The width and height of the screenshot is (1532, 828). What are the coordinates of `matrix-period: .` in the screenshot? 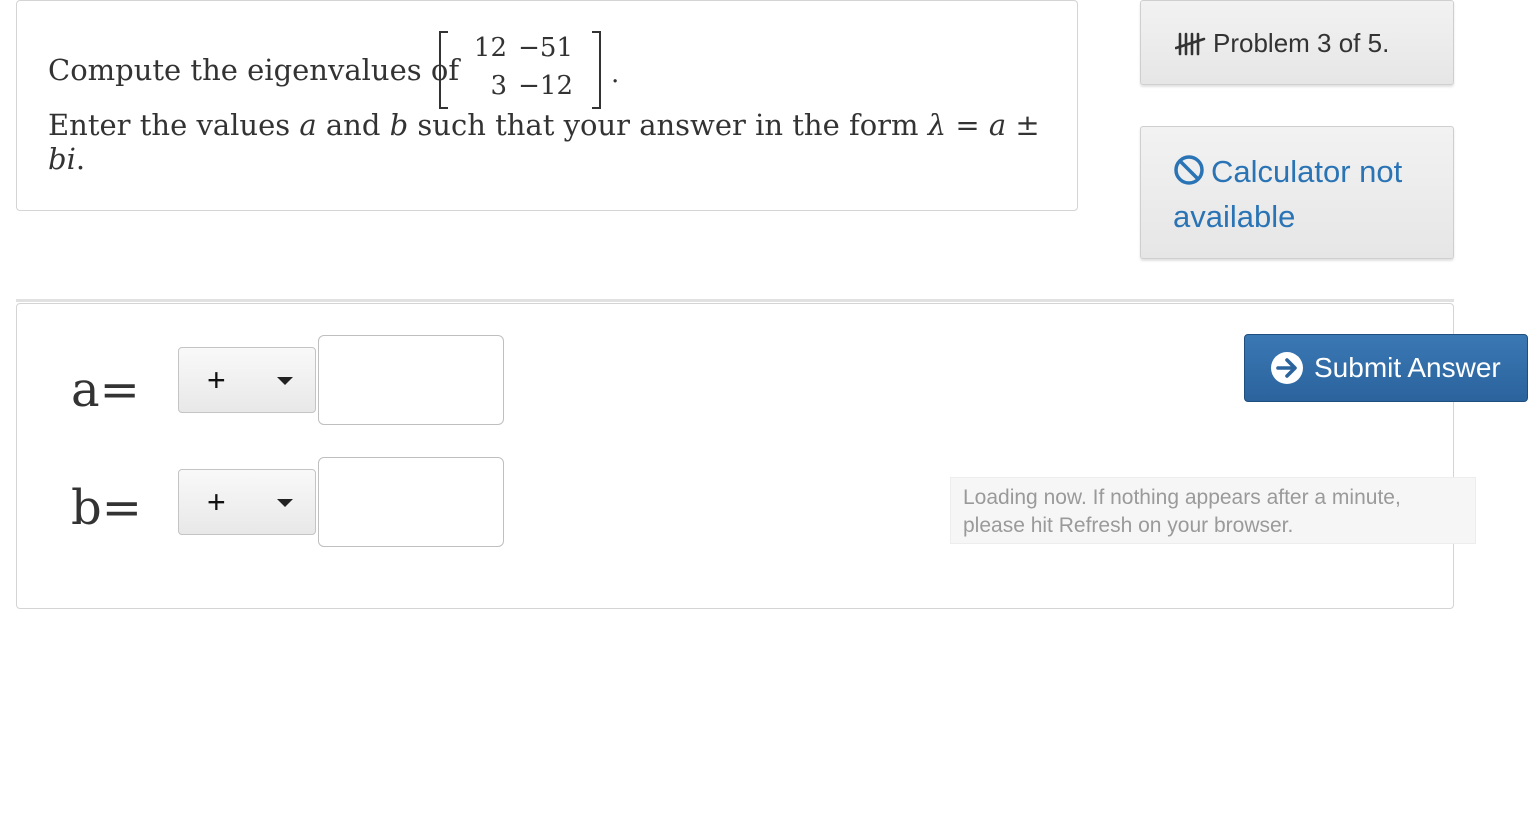 It's located at (615, 74).